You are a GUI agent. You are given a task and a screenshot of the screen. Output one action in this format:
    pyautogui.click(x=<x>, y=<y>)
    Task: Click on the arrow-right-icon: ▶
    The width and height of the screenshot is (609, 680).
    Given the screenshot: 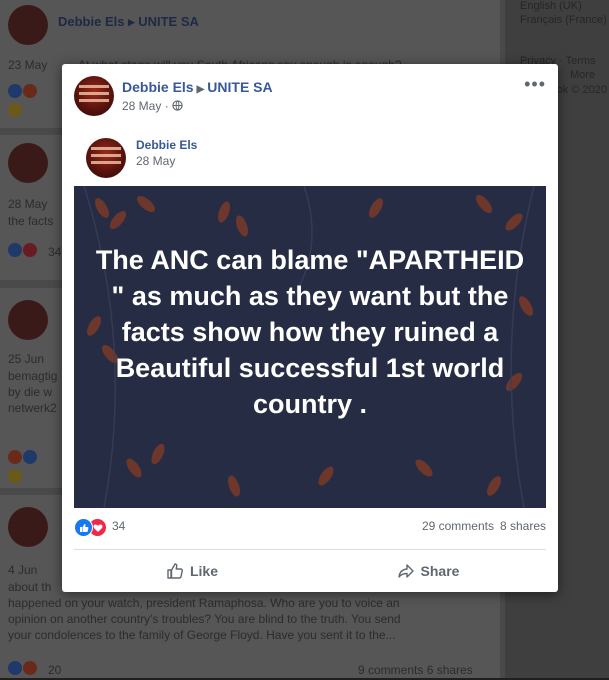 What is the action you would take?
    pyautogui.click(x=200, y=89)
    